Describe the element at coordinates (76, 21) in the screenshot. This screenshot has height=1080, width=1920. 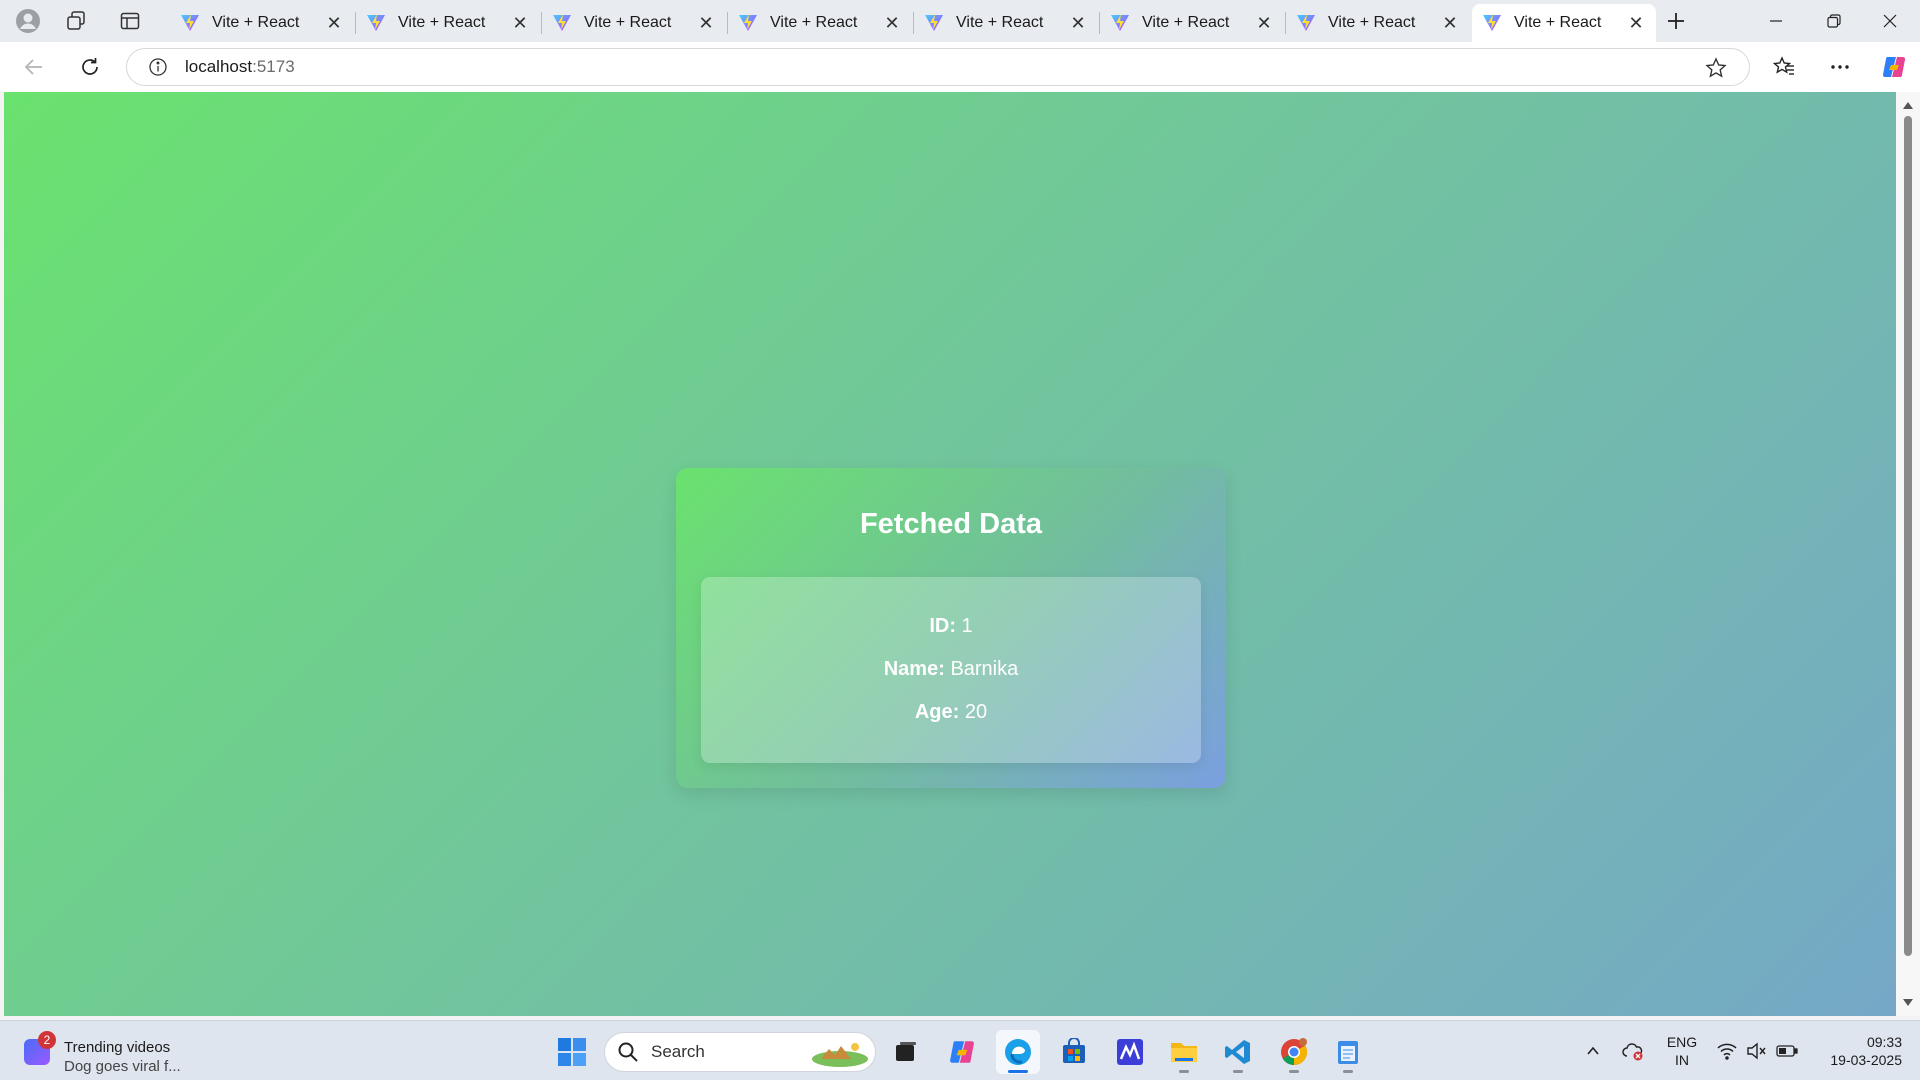
I see `workspaces-button` at that location.